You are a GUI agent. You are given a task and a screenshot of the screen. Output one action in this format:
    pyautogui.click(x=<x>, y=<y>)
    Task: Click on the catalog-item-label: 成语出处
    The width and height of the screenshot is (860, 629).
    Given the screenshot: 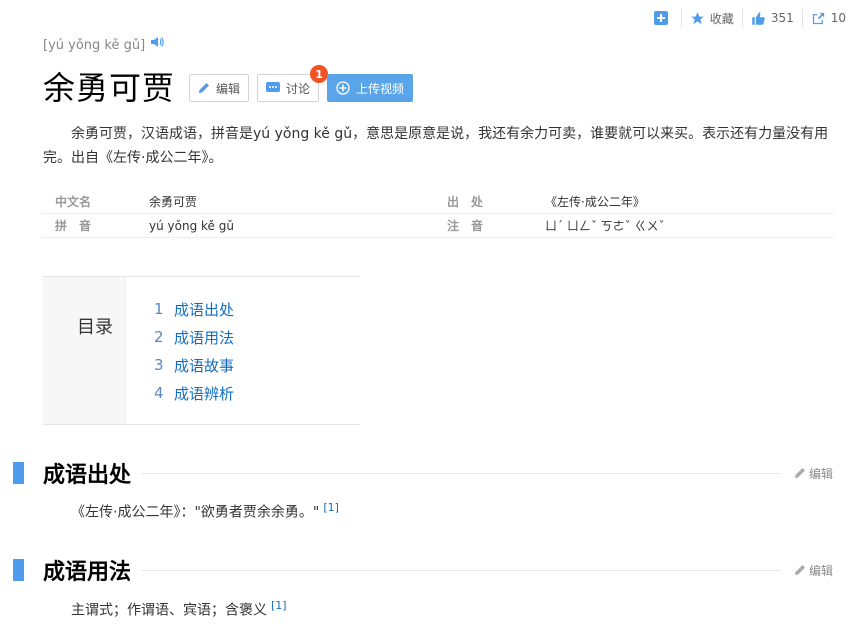 What is the action you would take?
    pyautogui.click(x=204, y=309)
    